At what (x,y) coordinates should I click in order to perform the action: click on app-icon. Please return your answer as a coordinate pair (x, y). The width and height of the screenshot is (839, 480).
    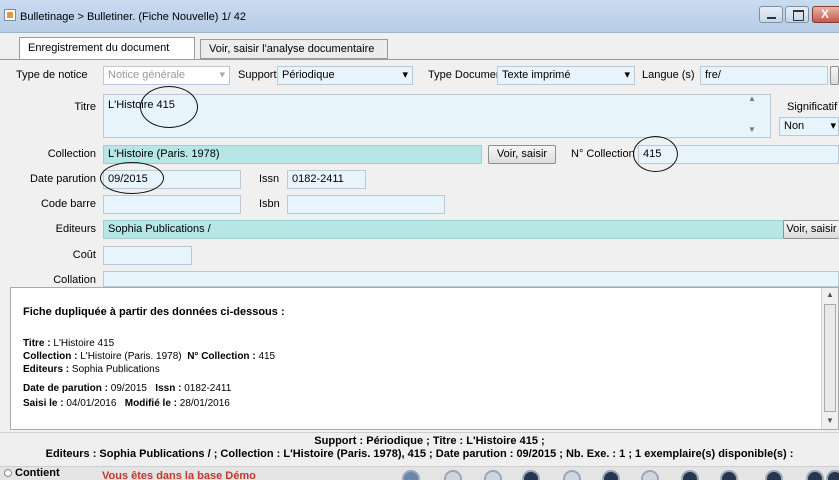
    Looking at the image, I should click on (10, 15).